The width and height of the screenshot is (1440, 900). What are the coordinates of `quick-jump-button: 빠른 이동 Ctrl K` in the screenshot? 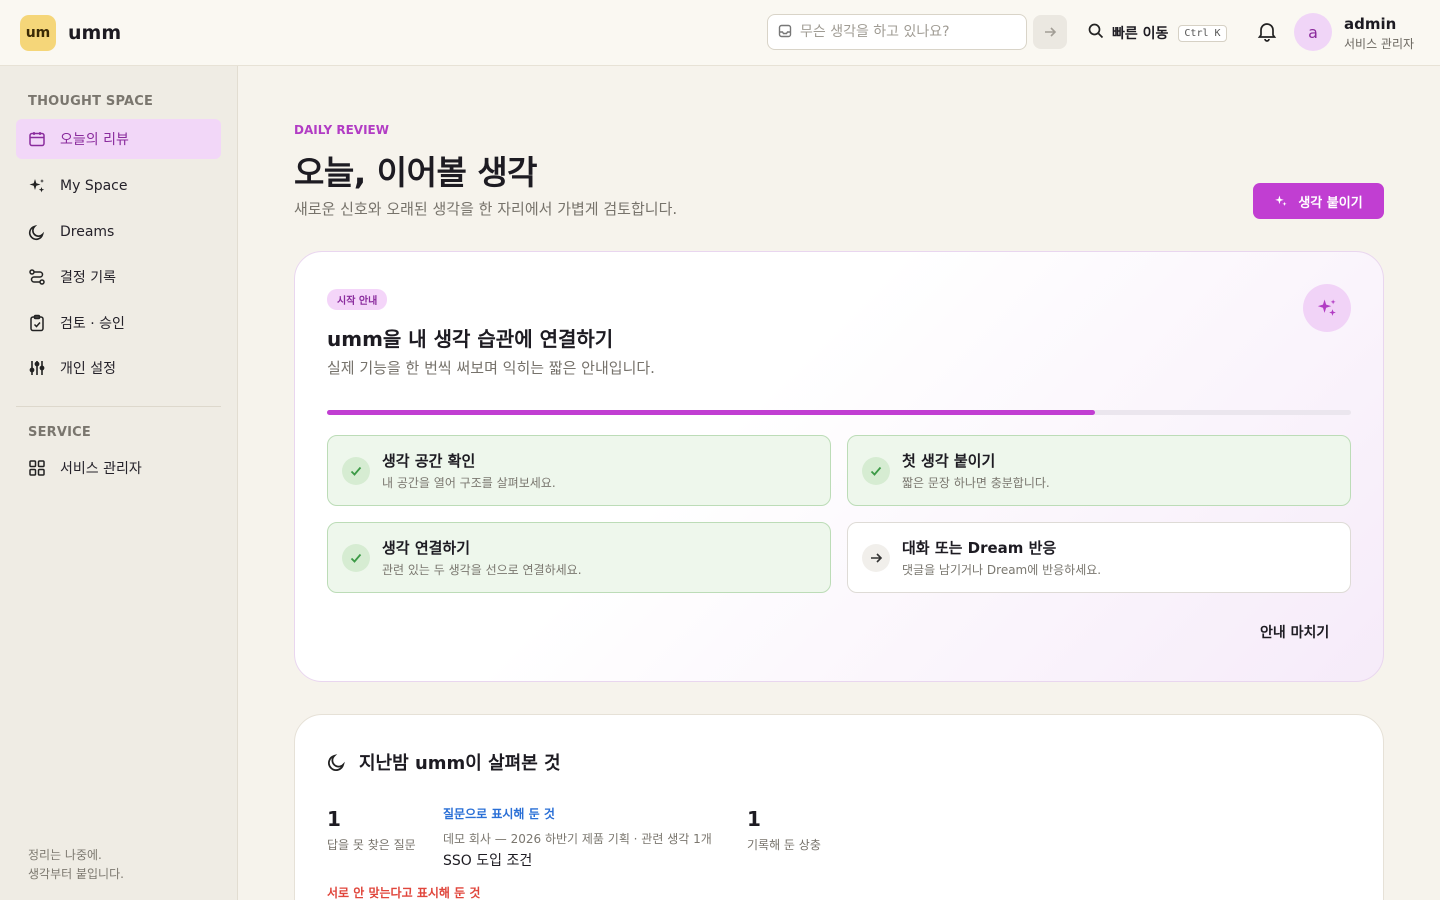 It's located at (1157, 33).